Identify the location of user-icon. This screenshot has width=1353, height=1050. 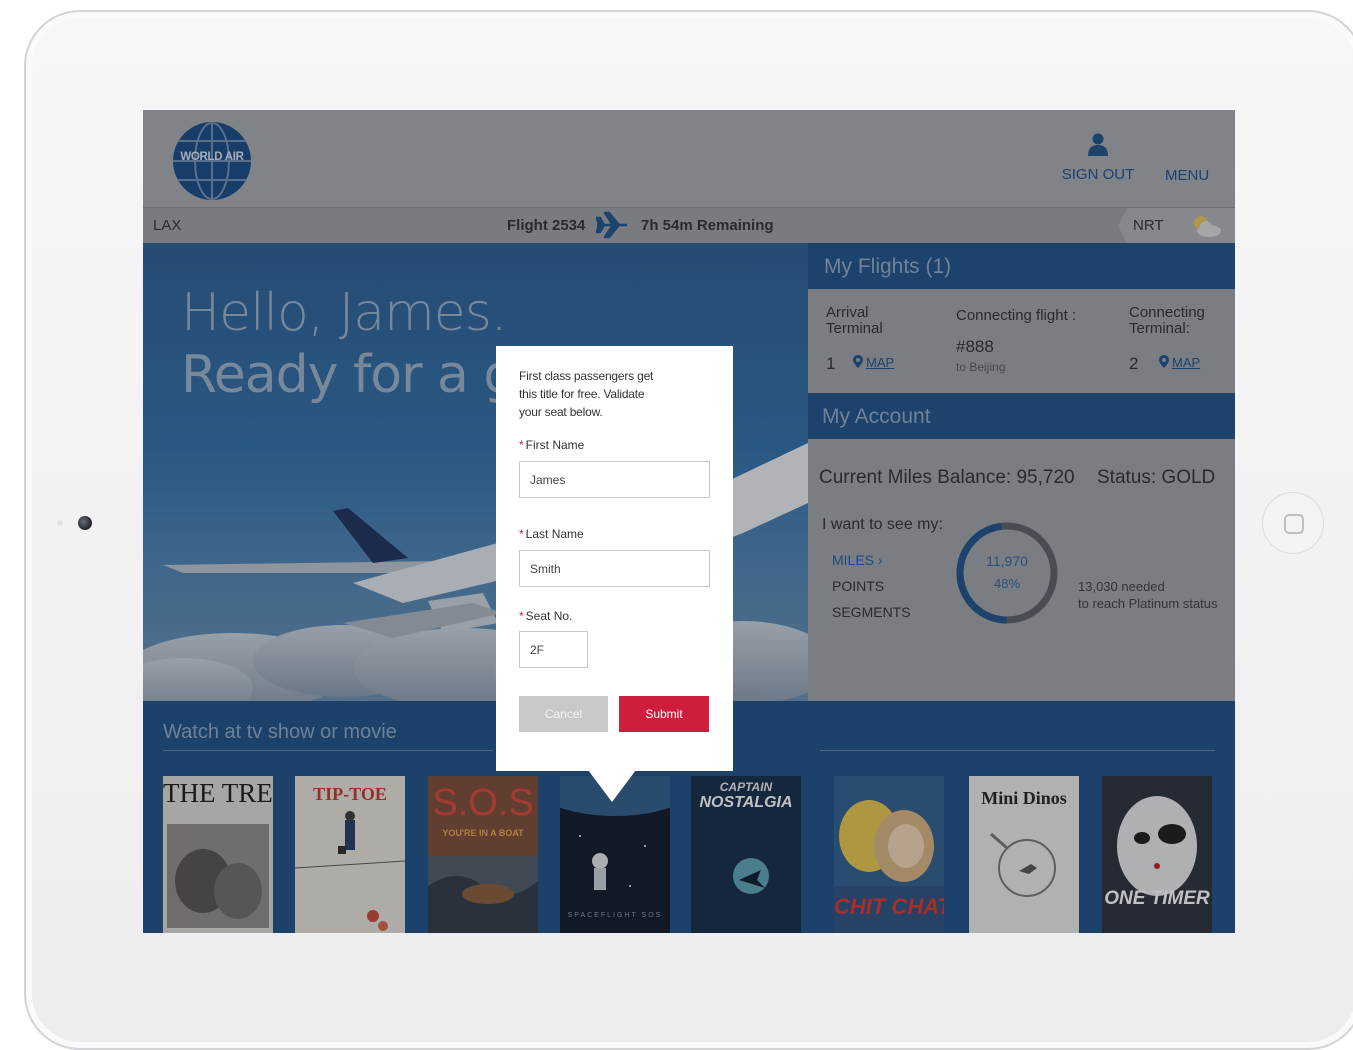
(1098, 144).